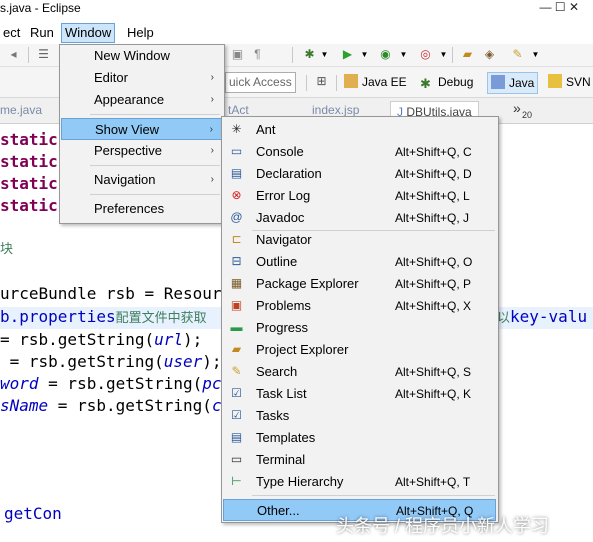  What do you see at coordinates (141, 56) in the screenshot?
I see `menu-item-new-window: New Window` at bounding box center [141, 56].